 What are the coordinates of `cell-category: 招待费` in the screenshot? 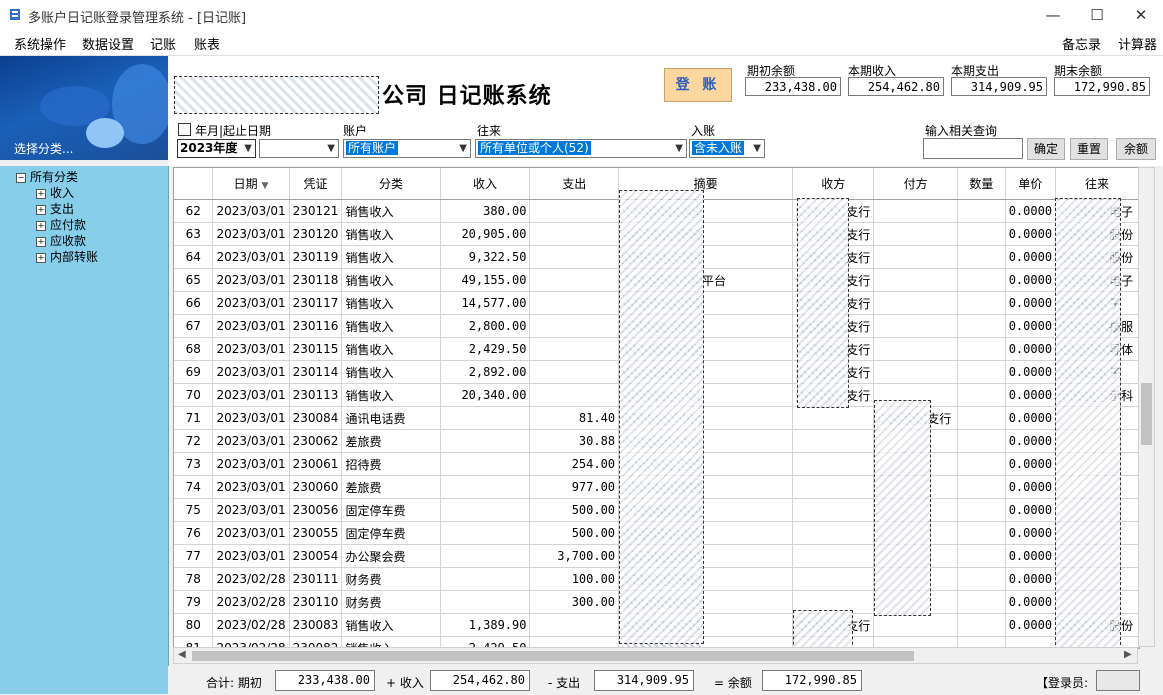 It's located at (391, 464).